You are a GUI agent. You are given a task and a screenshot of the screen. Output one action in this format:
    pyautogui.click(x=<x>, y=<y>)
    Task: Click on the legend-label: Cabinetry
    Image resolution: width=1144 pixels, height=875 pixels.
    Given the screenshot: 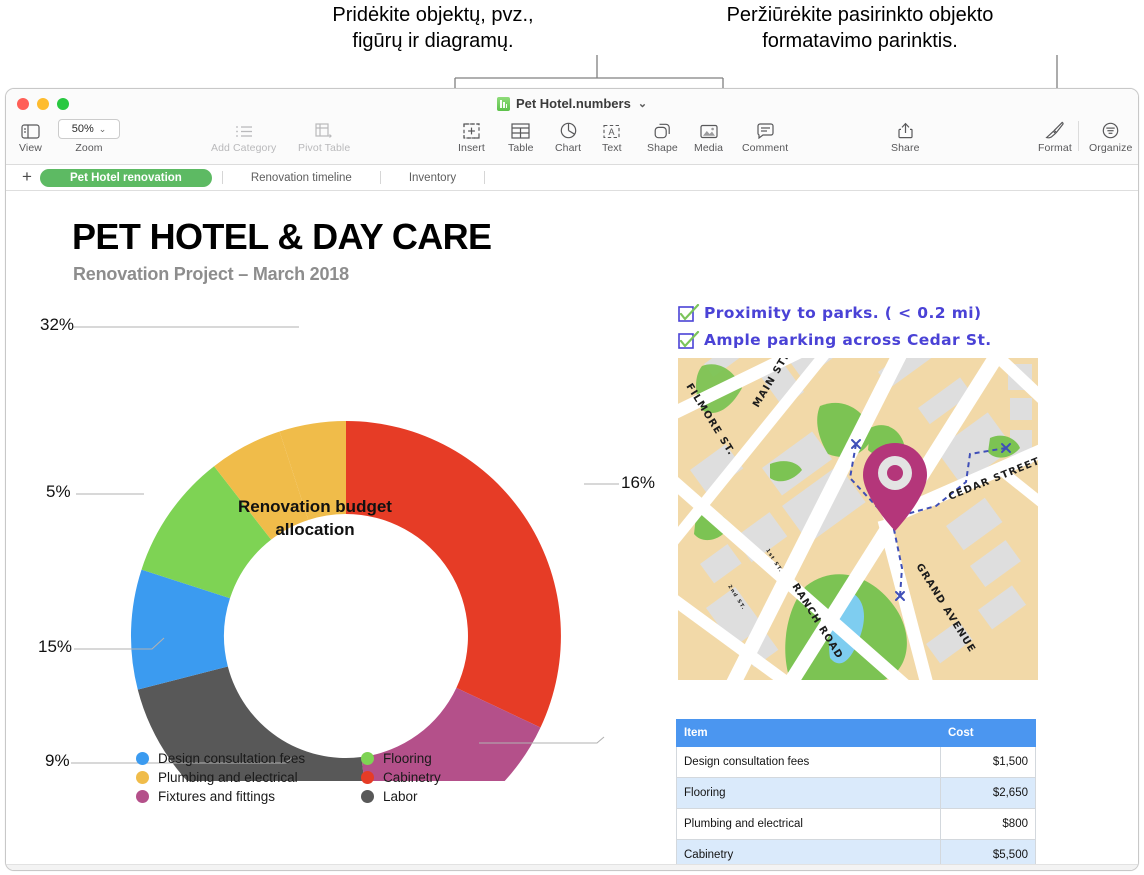 What is the action you would take?
    pyautogui.click(x=412, y=777)
    